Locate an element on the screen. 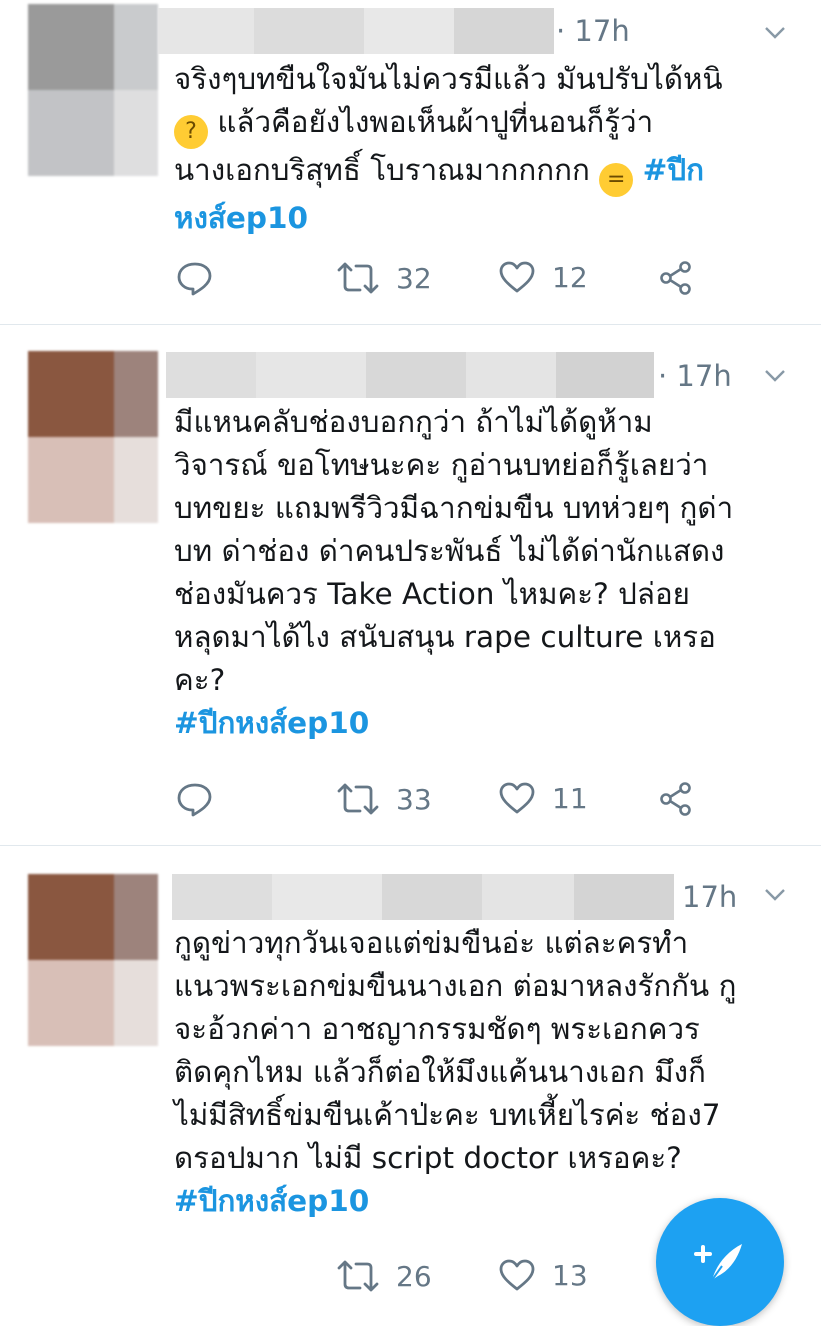  retweet-count: 32 is located at coordinates (414, 278).